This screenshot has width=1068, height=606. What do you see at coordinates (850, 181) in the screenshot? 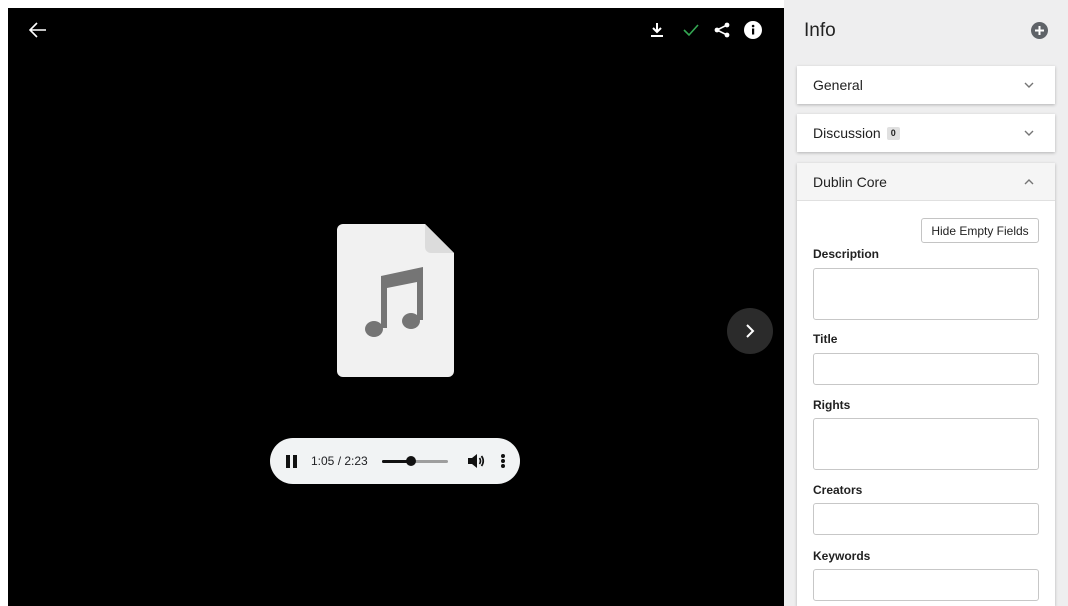
I see `panel-dublin-core-label: Dublin Core` at bounding box center [850, 181].